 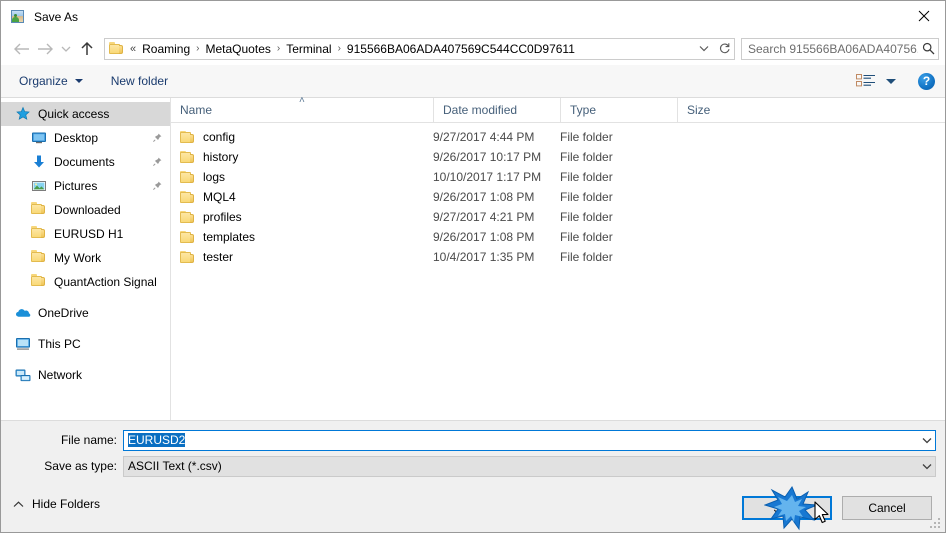 I want to click on save-as-type-row: Save as type: ASCII Text (*.csv), so click(x=473, y=466).